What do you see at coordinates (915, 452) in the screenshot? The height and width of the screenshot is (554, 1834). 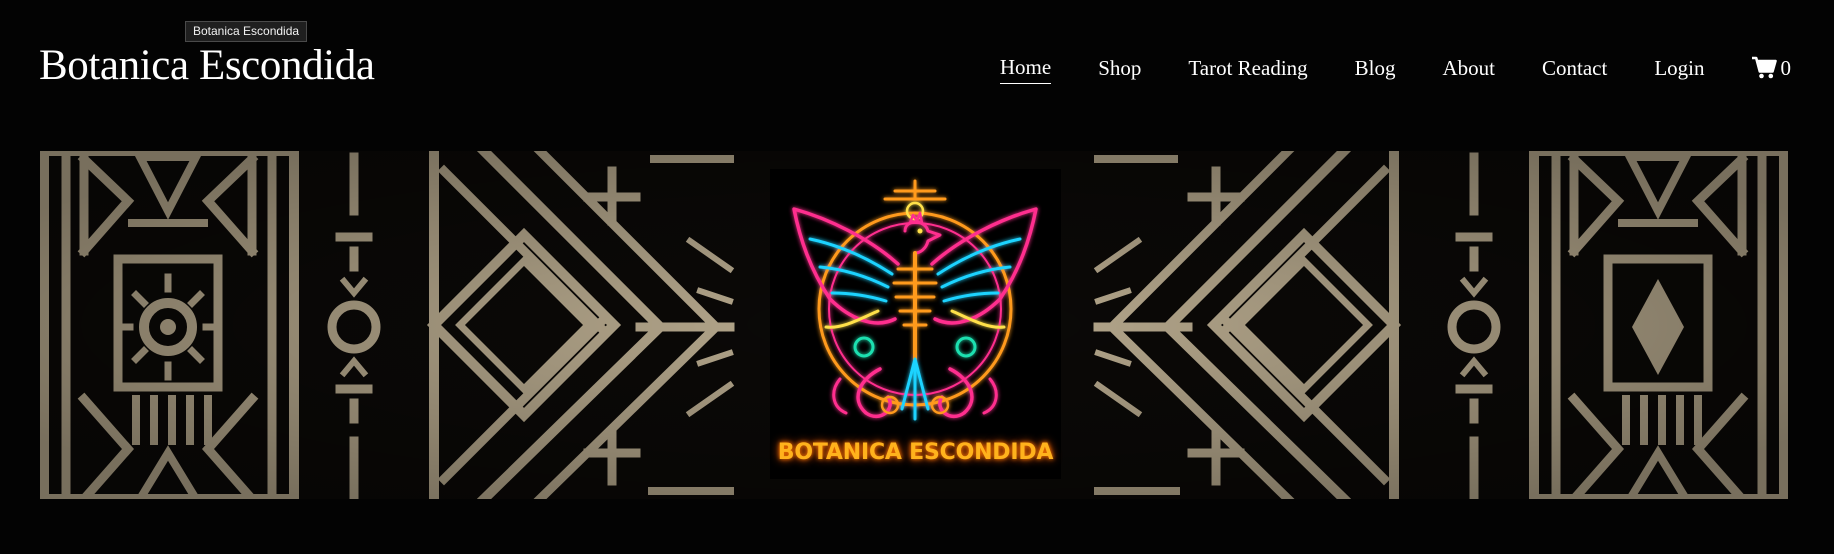 I see `logo-wordmark: BOTANICA ESCONDIDA` at bounding box center [915, 452].